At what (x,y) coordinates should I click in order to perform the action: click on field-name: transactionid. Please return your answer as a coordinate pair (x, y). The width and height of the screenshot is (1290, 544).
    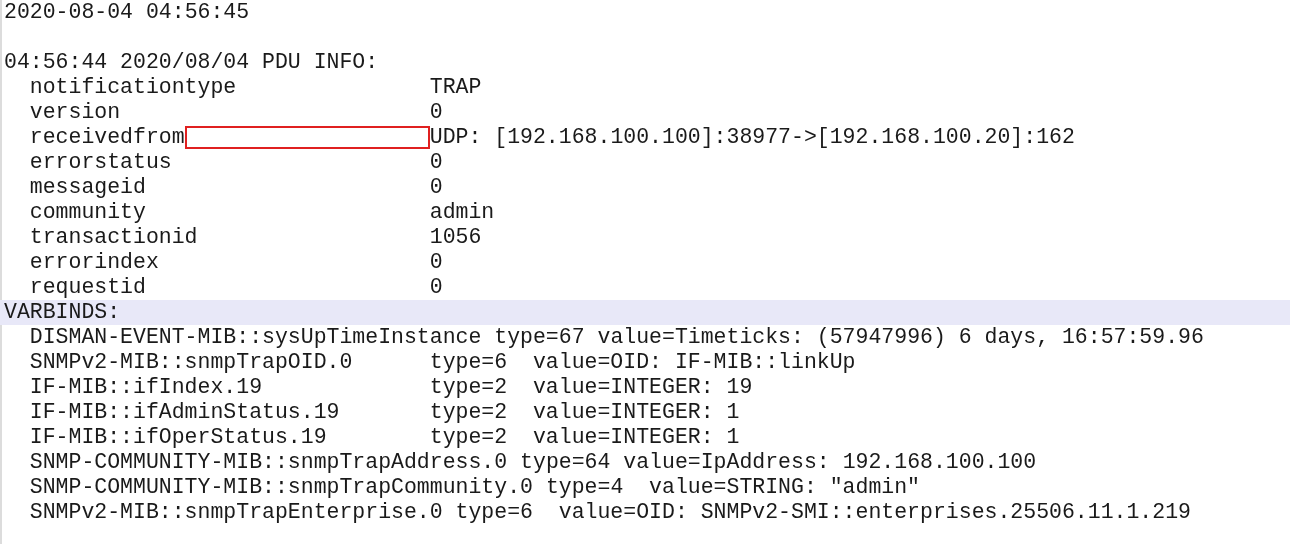
    Looking at the image, I should click on (113, 237).